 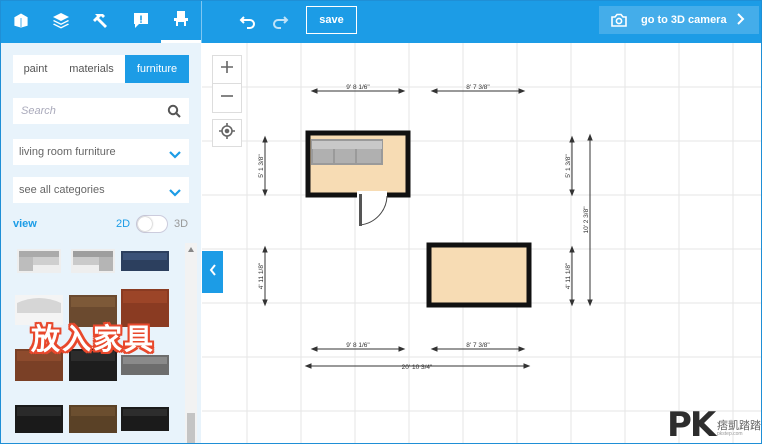 I want to click on category-select: living room furniture, so click(x=101, y=152).